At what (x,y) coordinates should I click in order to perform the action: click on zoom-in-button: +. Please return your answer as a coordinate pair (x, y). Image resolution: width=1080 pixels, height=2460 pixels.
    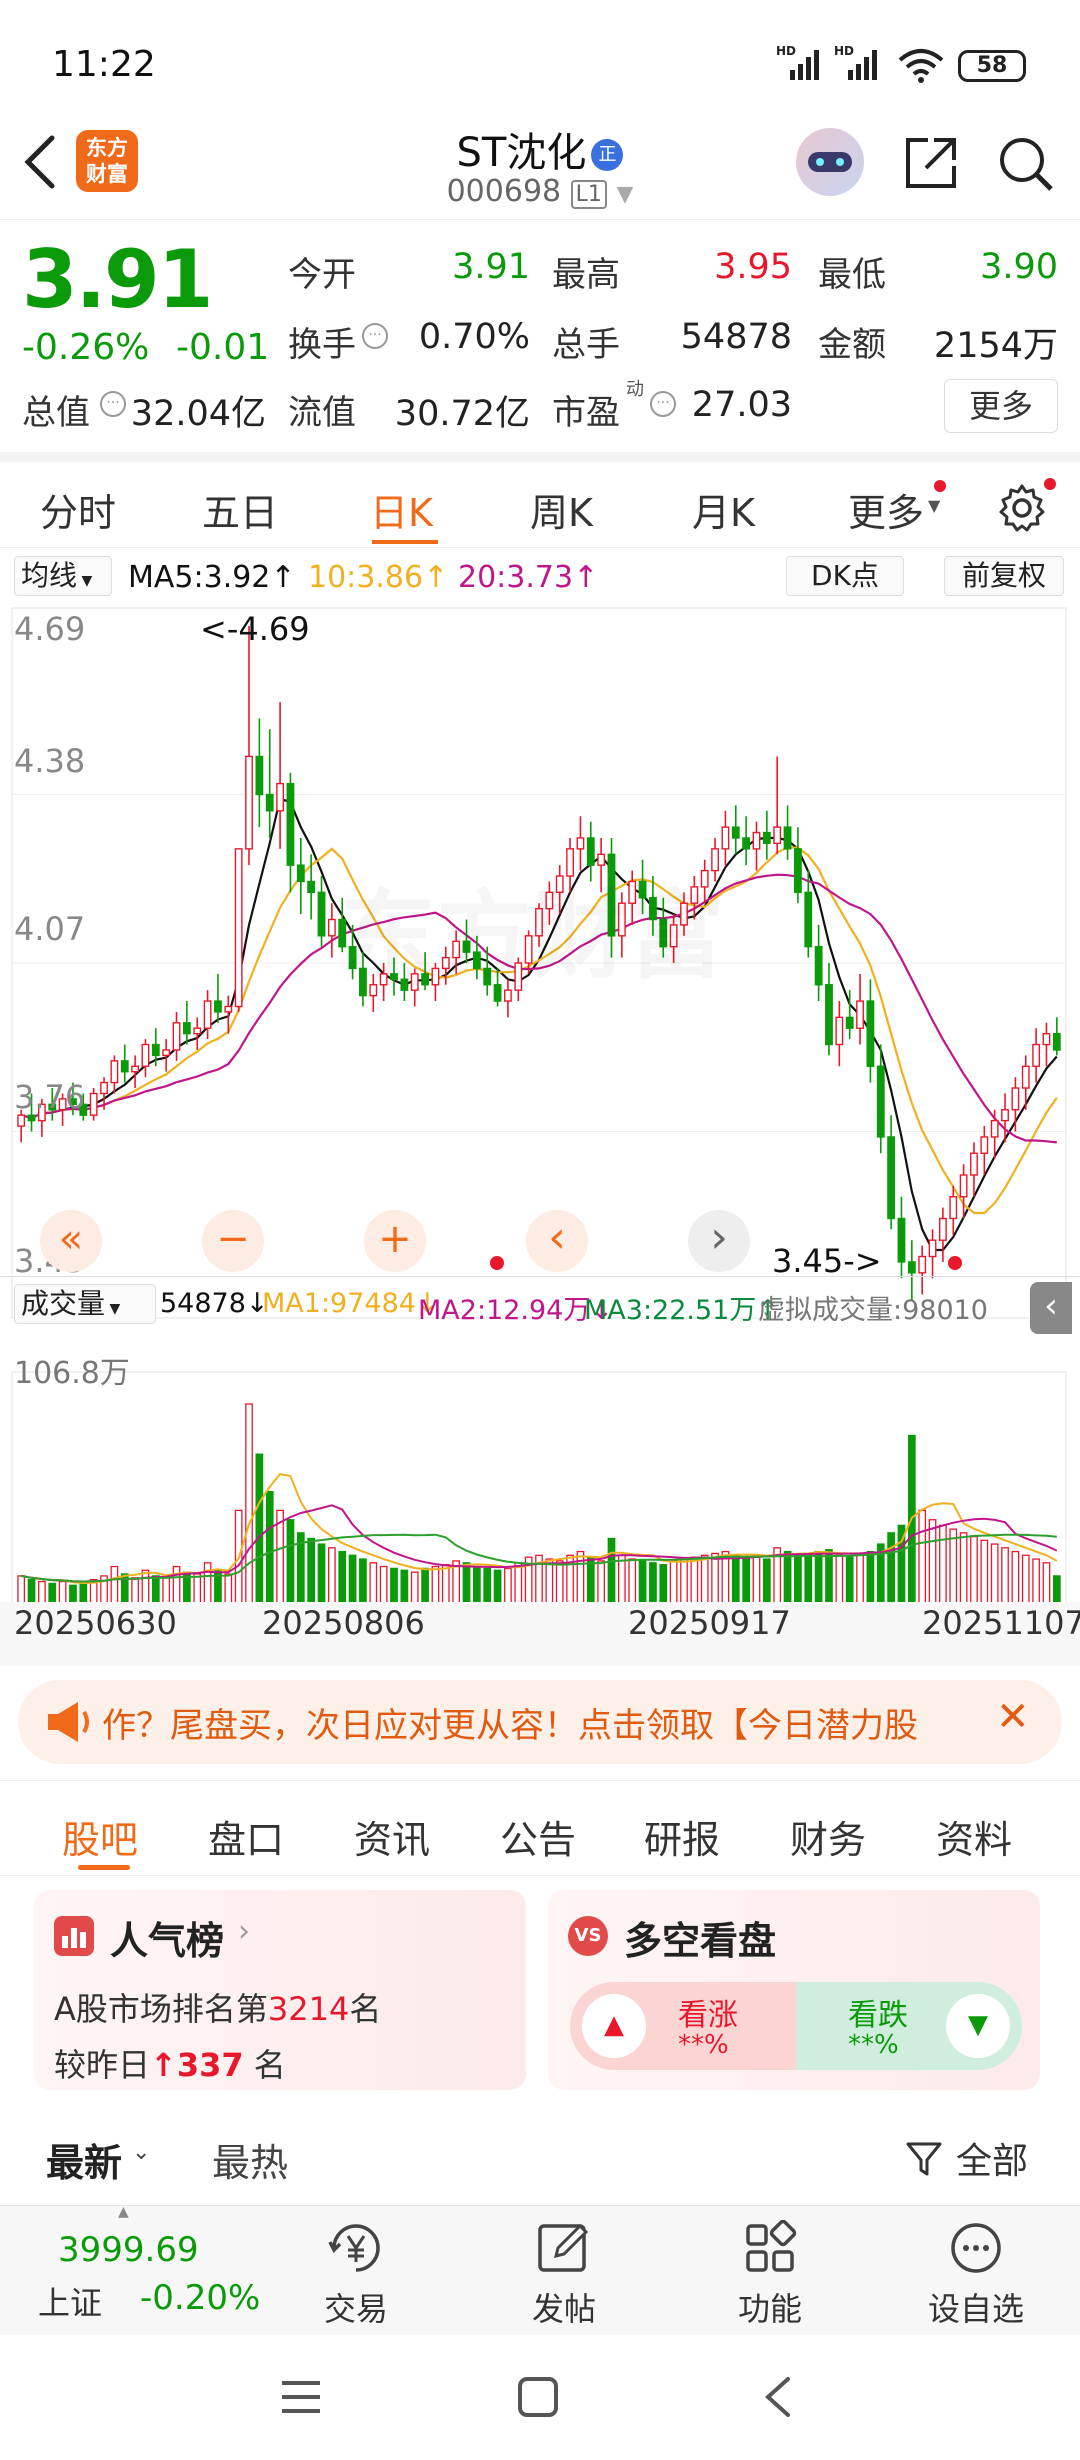
    Looking at the image, I should click on (395, 1241).